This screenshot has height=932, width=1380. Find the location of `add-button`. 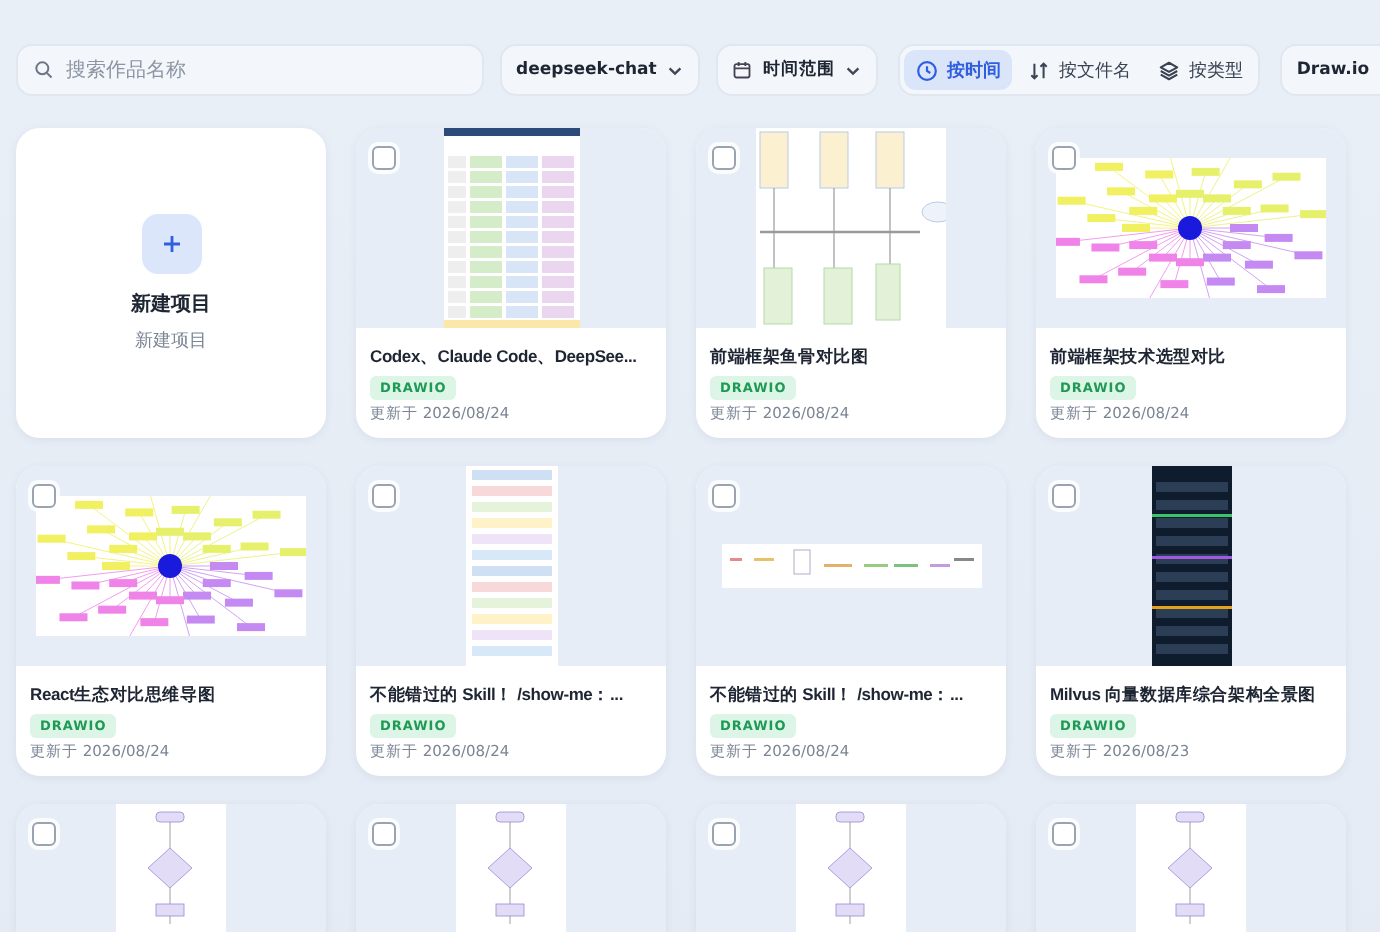

add-button is located at coordinates (171, 243).